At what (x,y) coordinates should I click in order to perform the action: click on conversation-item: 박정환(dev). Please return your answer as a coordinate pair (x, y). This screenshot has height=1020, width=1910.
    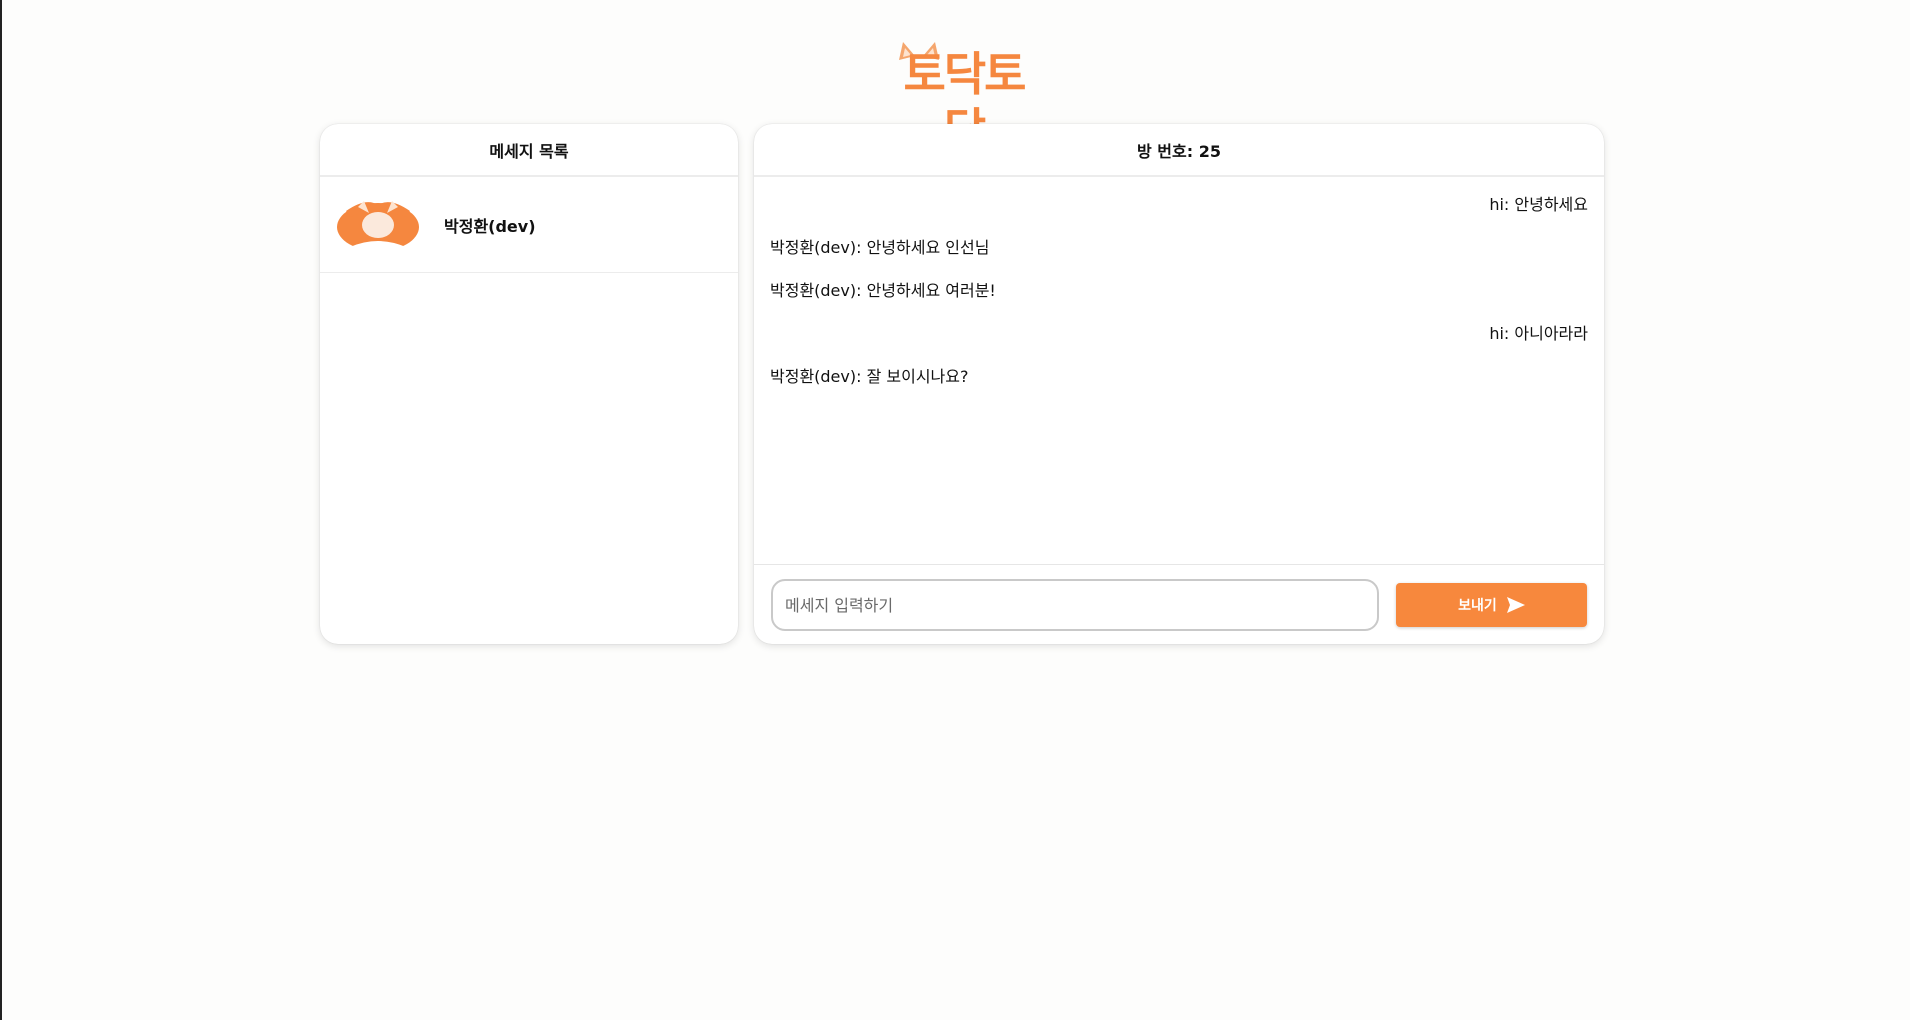
    Looking at the image, I should click on (529, 225).